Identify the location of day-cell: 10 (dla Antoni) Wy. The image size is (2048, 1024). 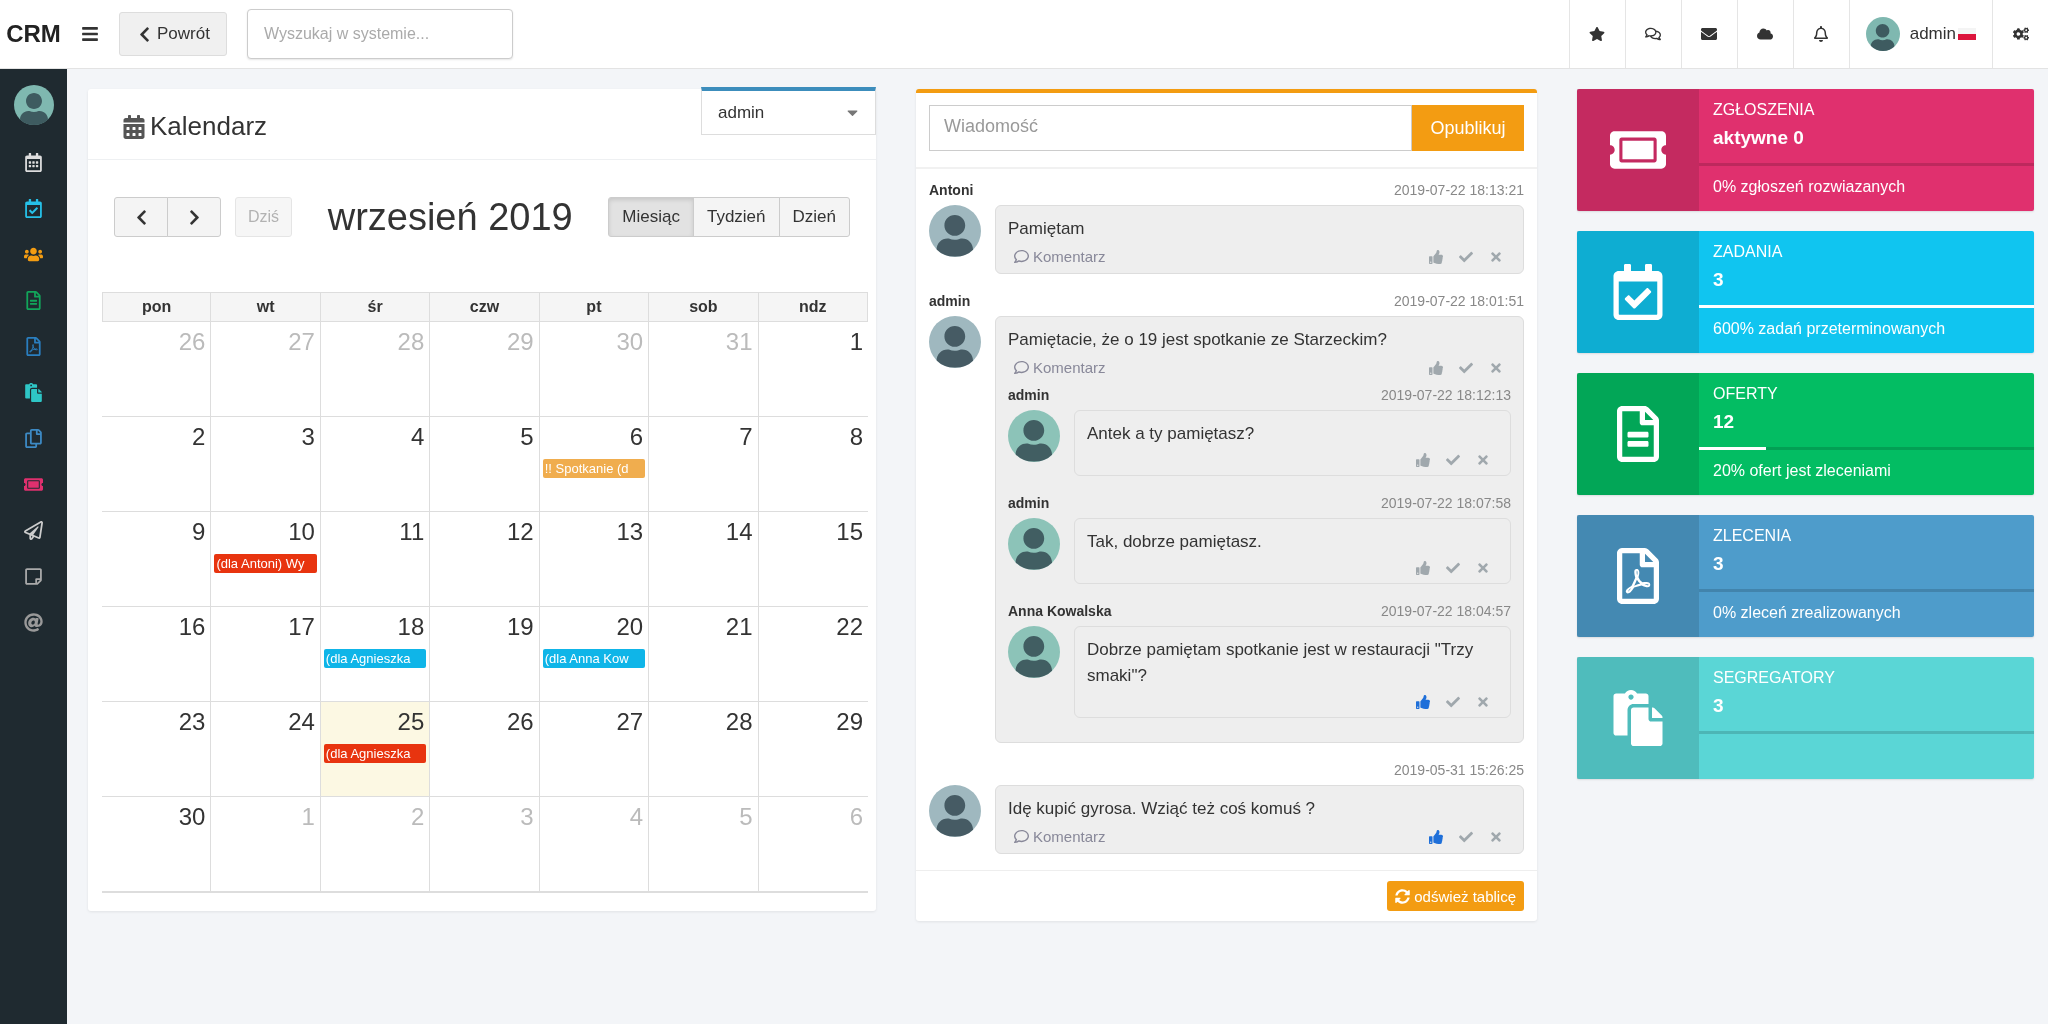
(266, 559).